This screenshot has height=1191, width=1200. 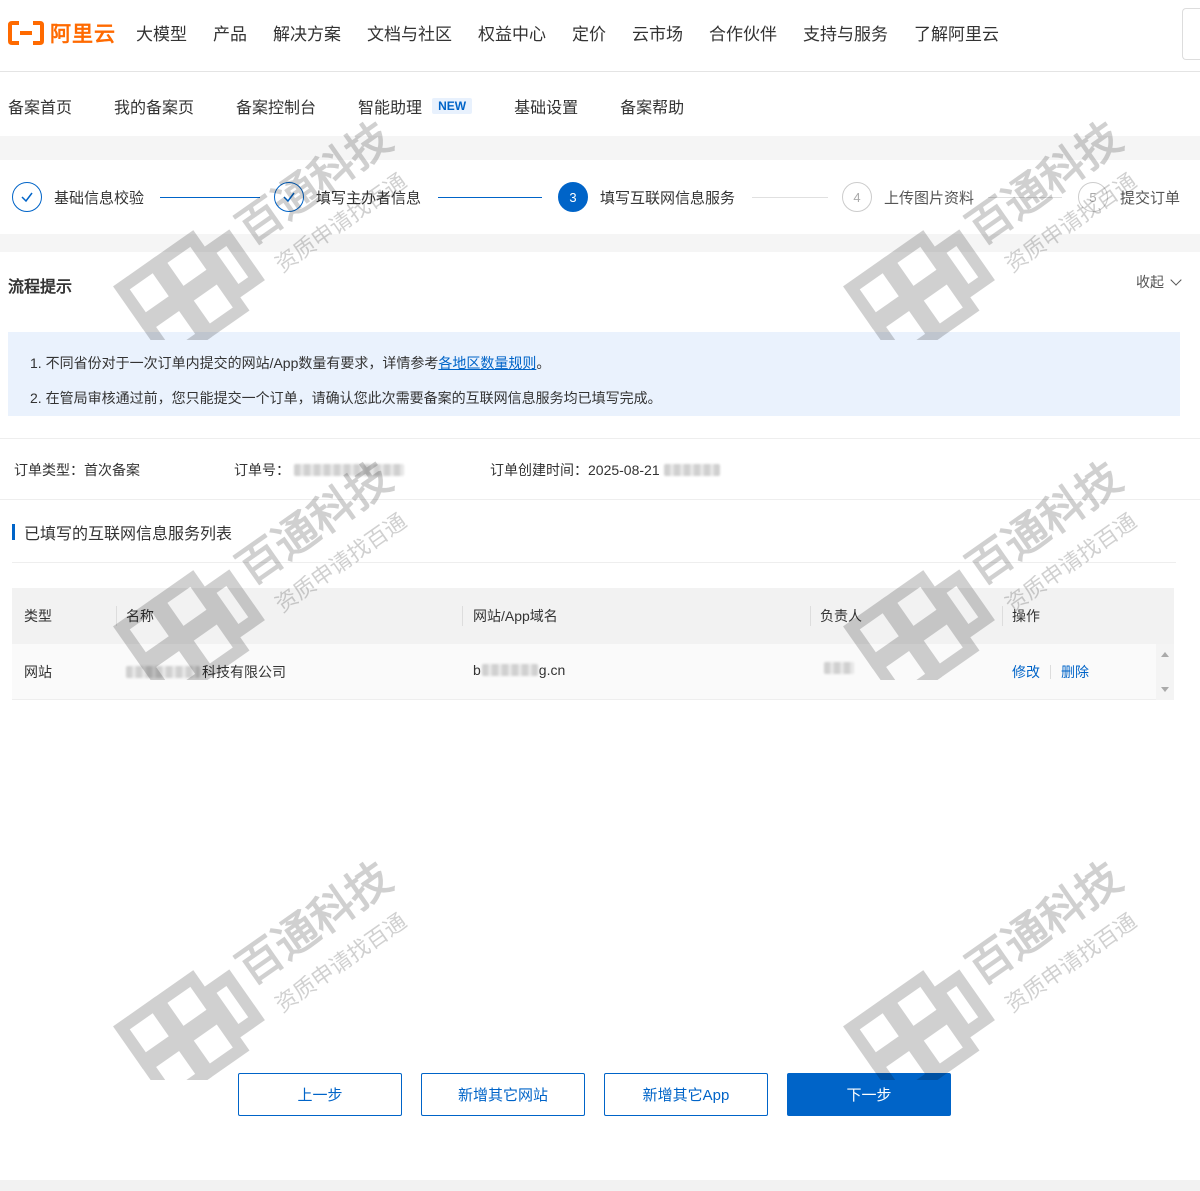 I want to click on table-header: 类型 名称 网站/App域名 负责人 操作, so click(x=593, y=616).